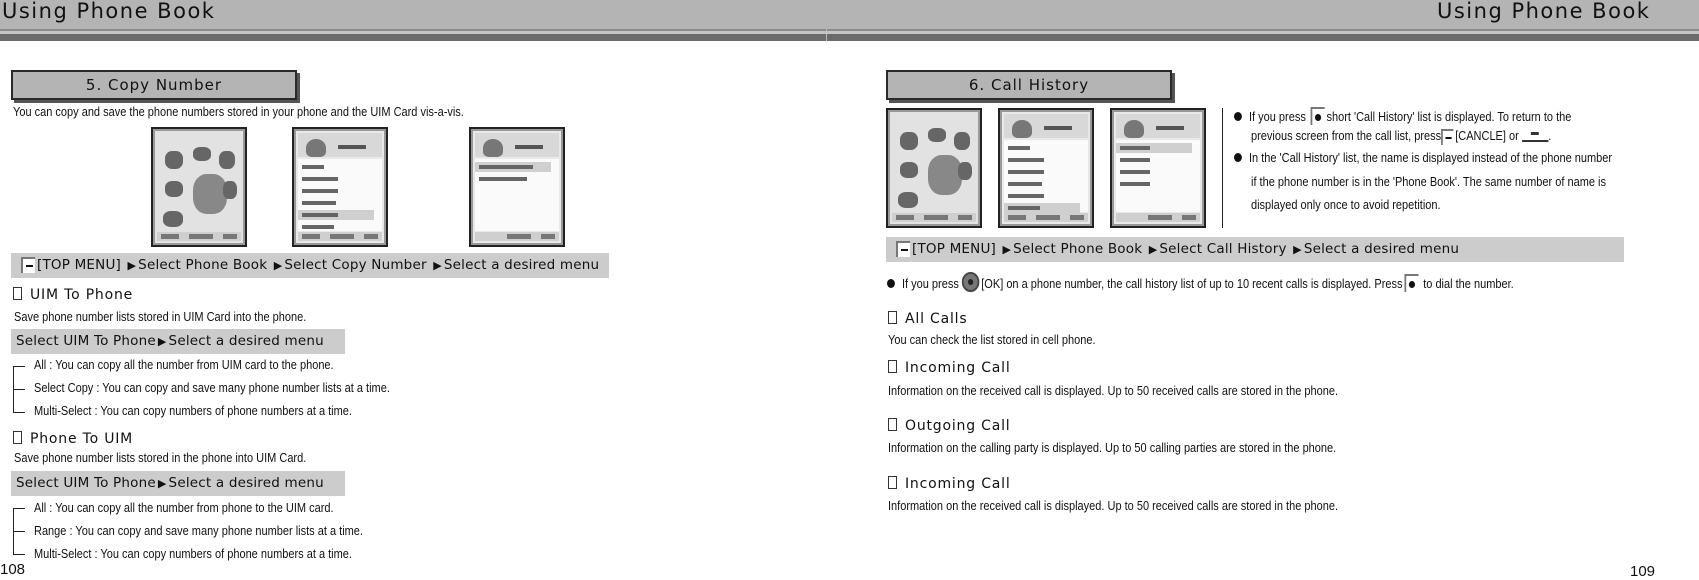 This screenshot has height=580, width=1699. I want to click on path-item: Select Call History, so click(1223, 249).